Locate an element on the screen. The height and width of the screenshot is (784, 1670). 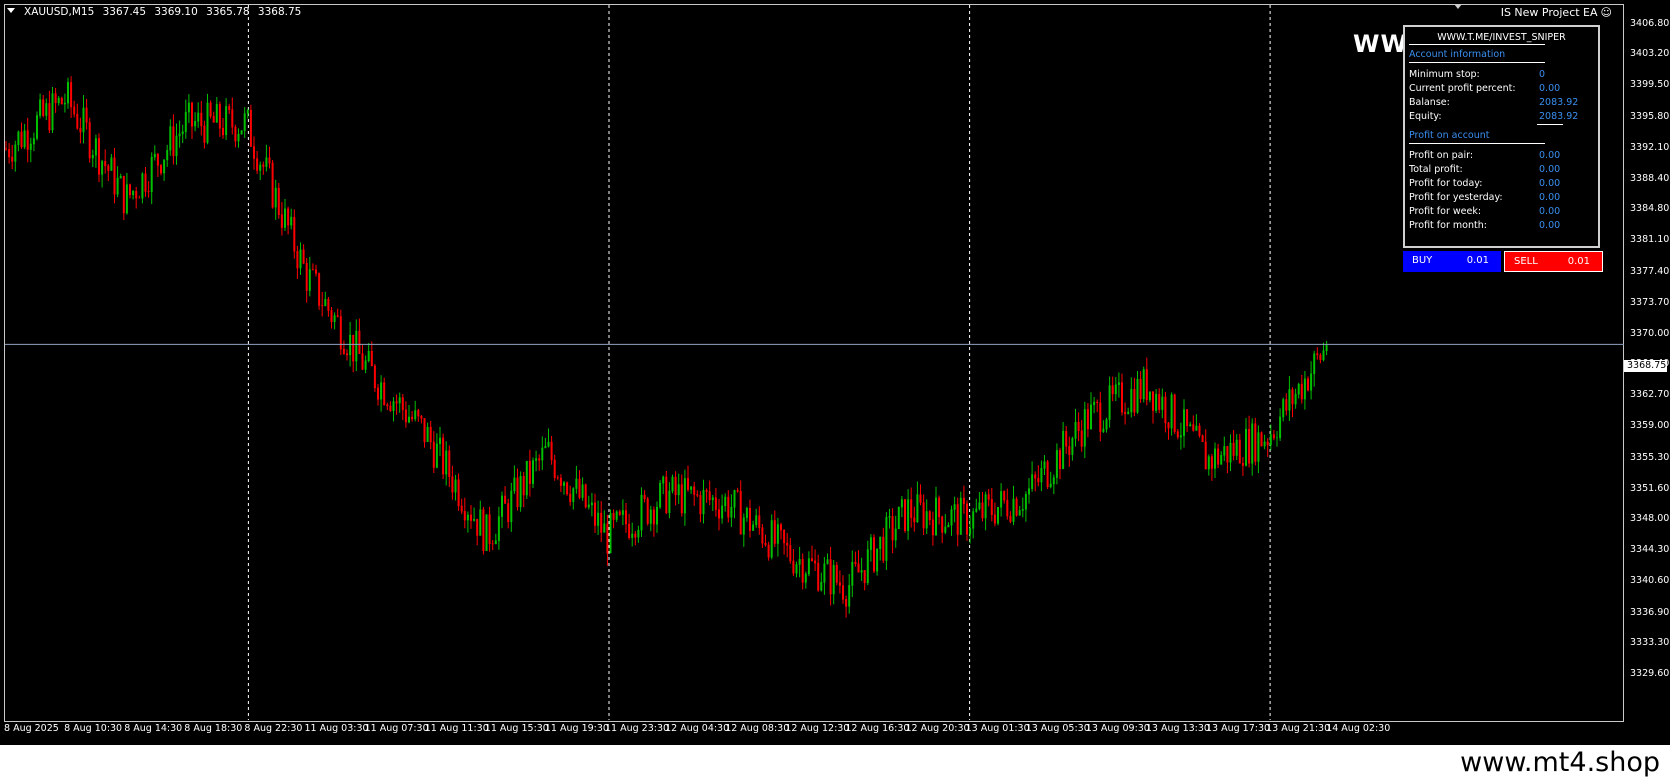
profit-today-label: Profit for today: is located at coordinates (1446, 183).